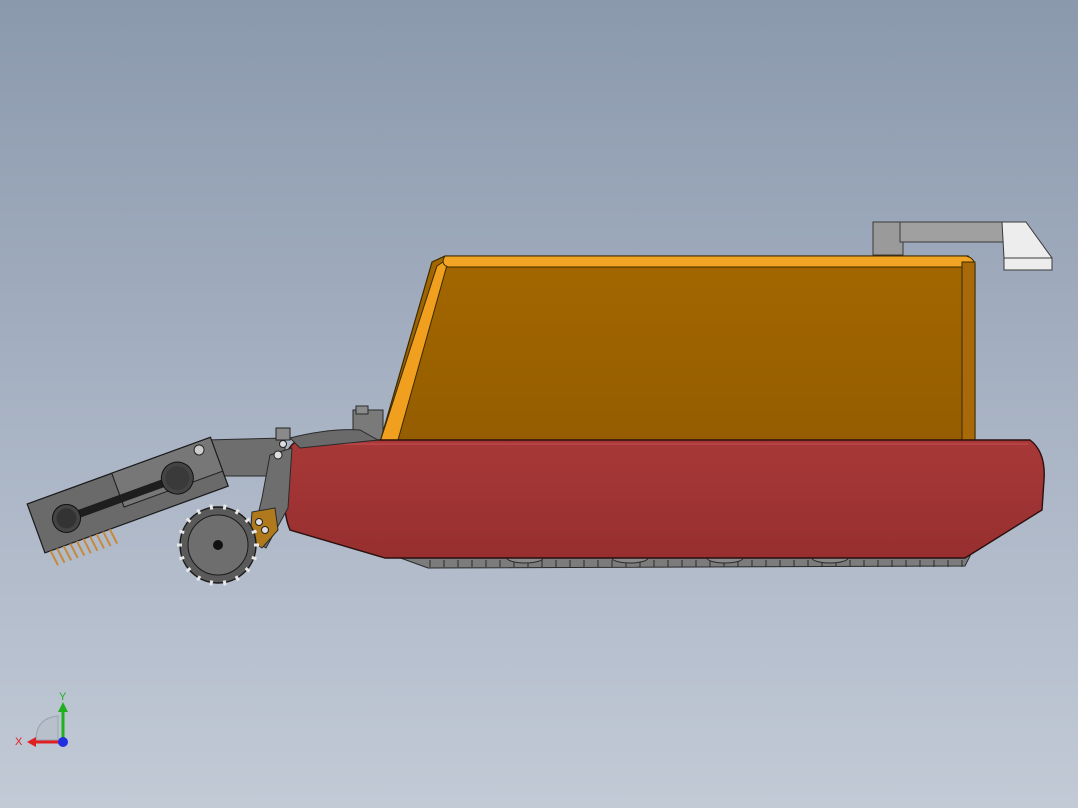 The width and height of the screenshot is (1078, 808). I want to click on sensor-arm-beam, so click(952, 232).